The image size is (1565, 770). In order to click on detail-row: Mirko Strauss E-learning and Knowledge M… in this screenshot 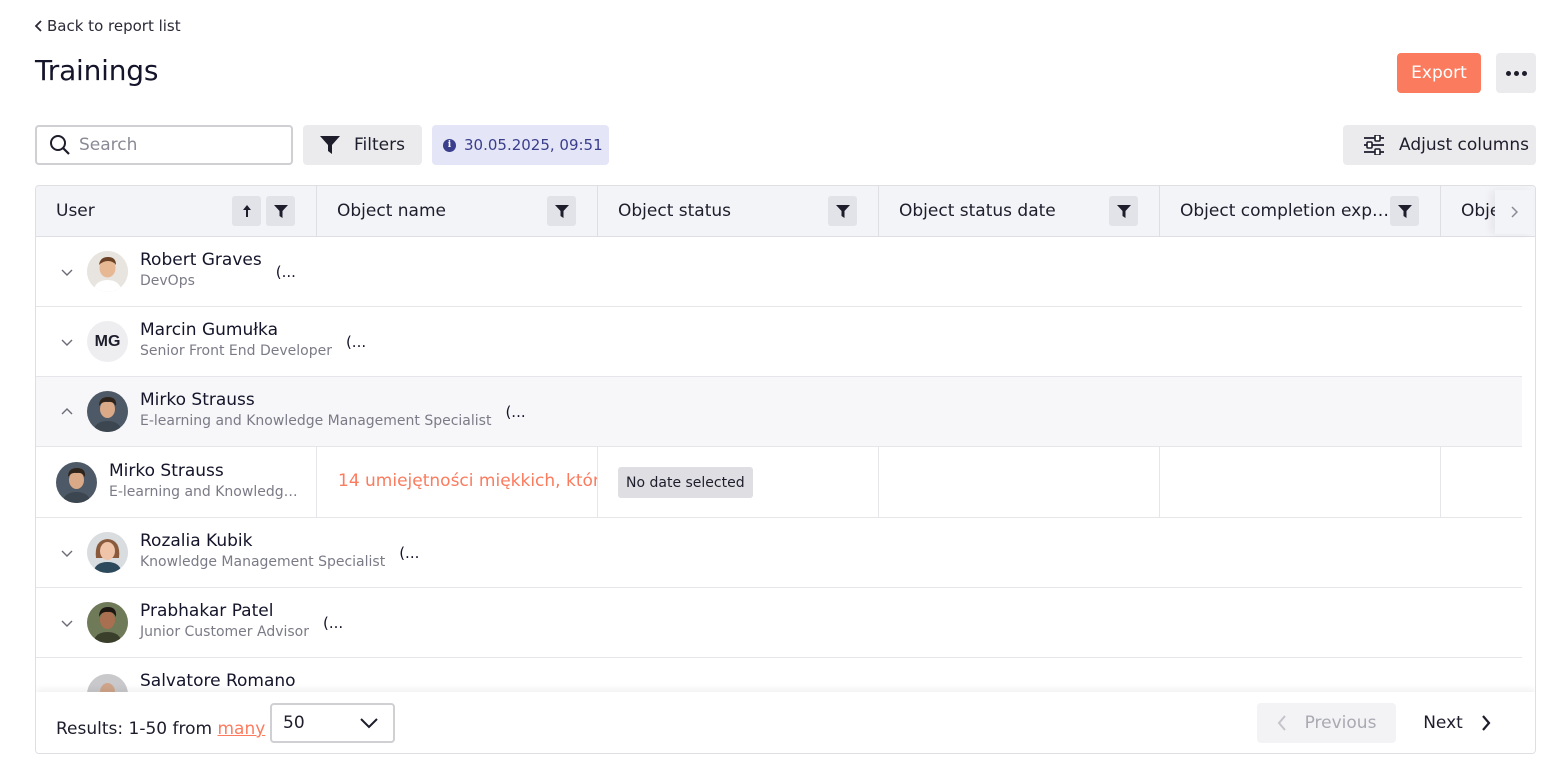, I will do `click(779, 482)`.